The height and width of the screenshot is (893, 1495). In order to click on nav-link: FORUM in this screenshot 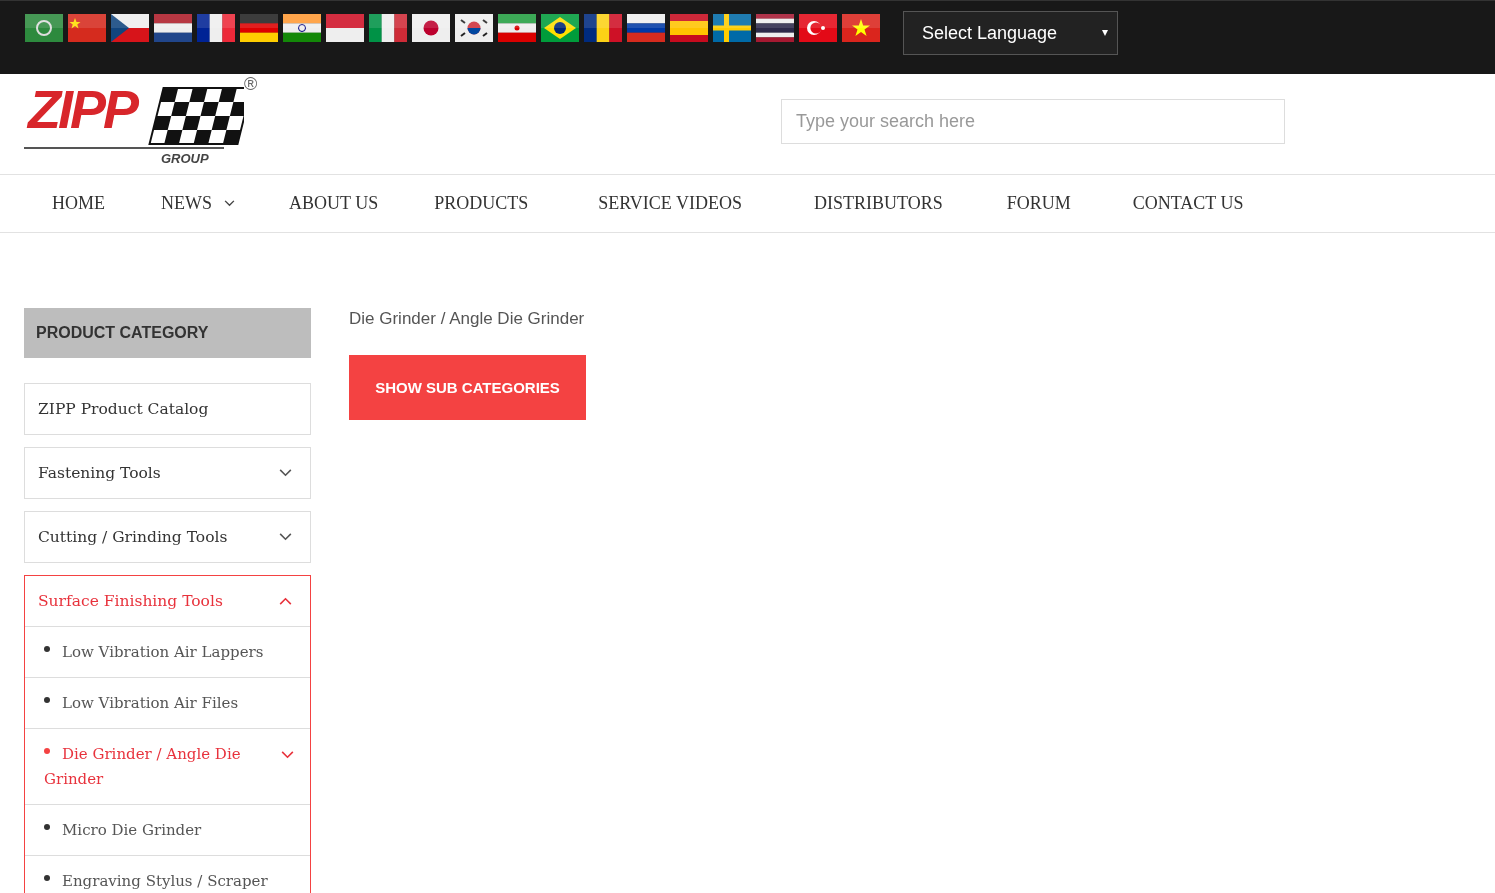, I will do `click(1038, 203)`.